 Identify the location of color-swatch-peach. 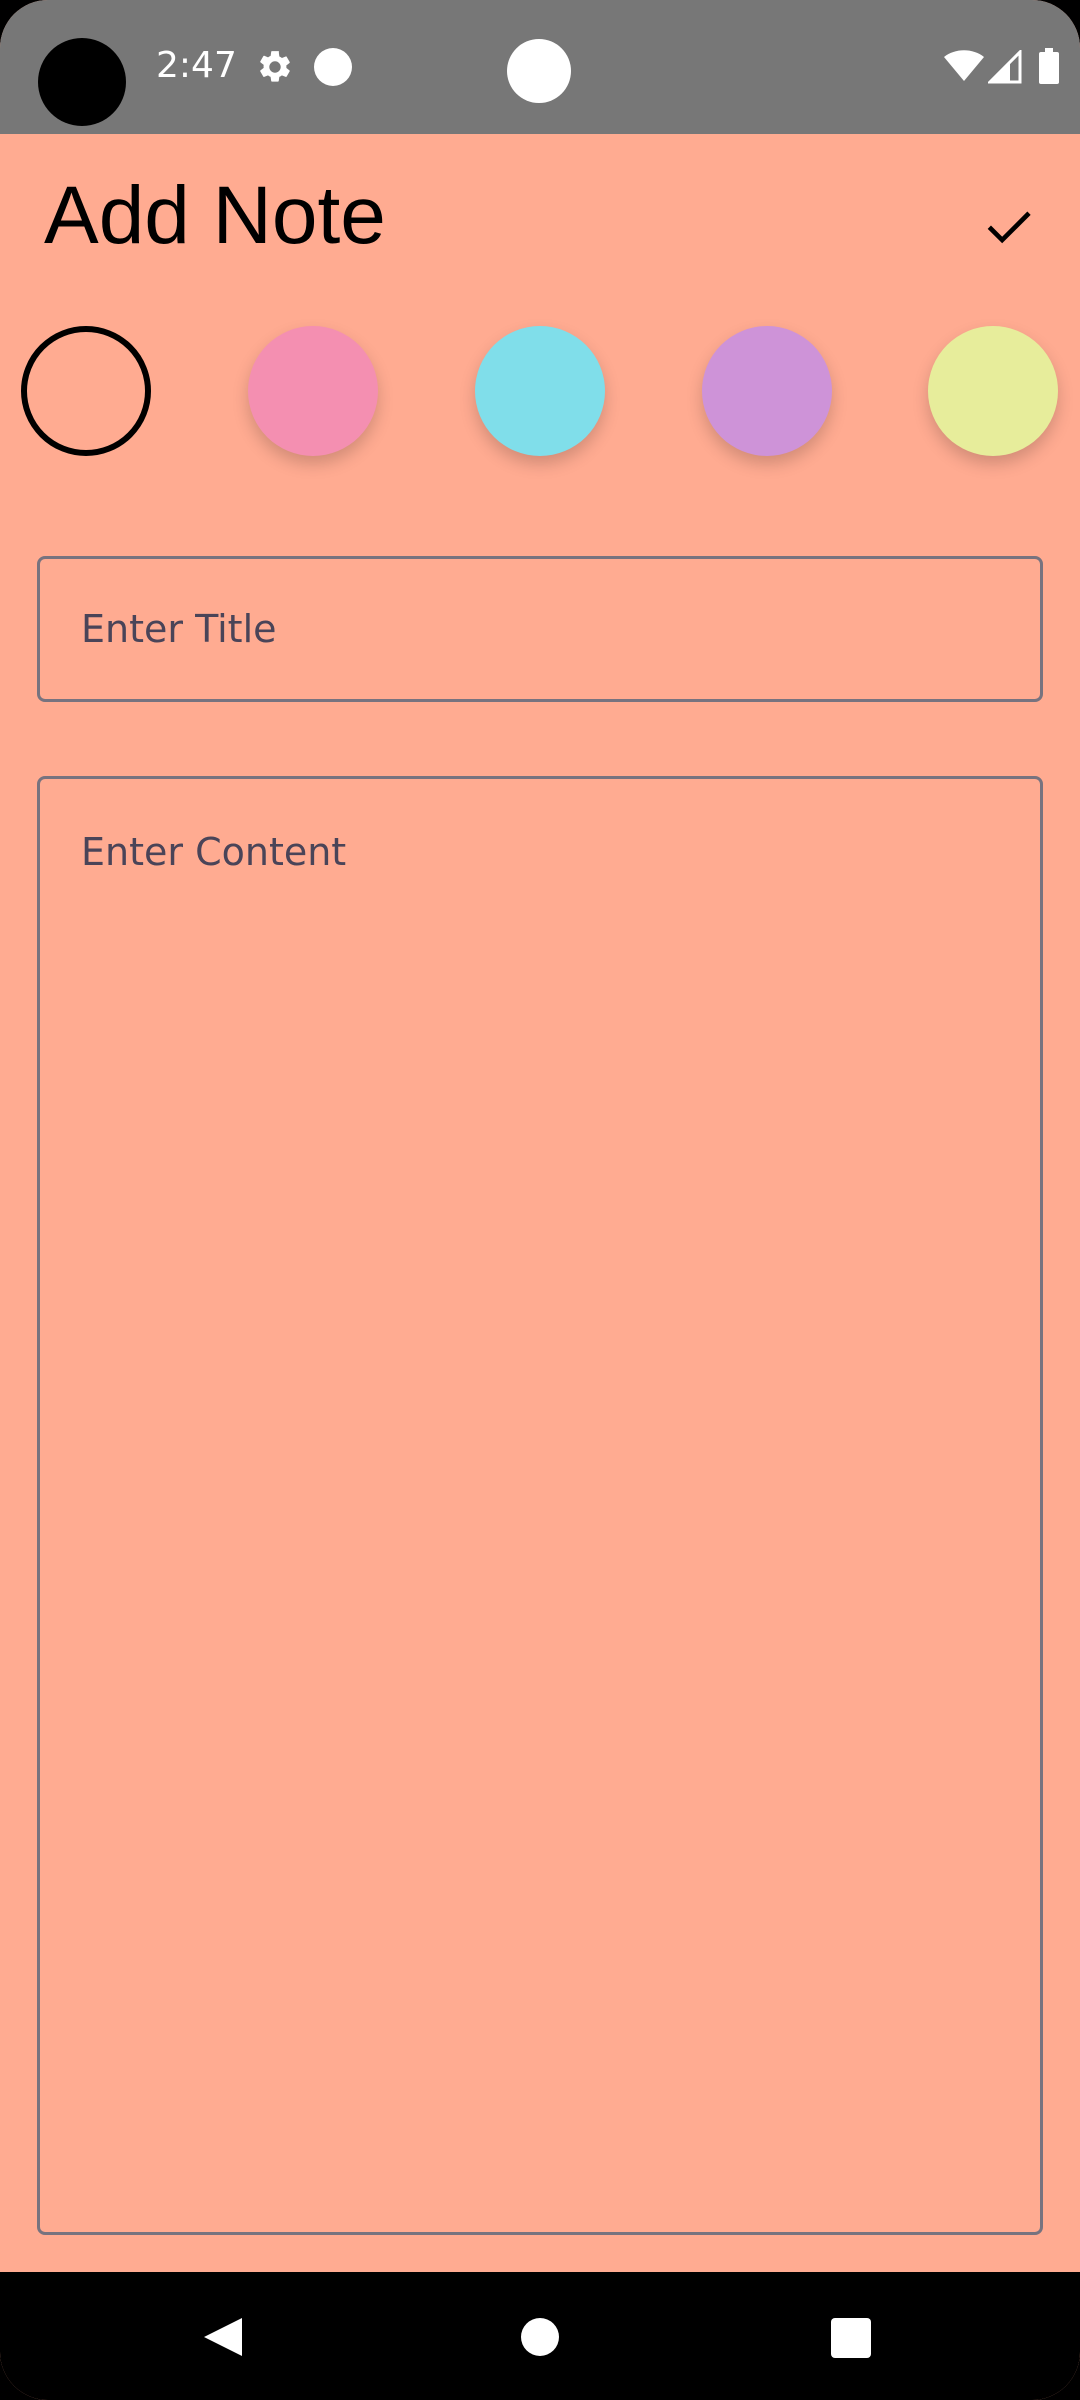
(86, 391).